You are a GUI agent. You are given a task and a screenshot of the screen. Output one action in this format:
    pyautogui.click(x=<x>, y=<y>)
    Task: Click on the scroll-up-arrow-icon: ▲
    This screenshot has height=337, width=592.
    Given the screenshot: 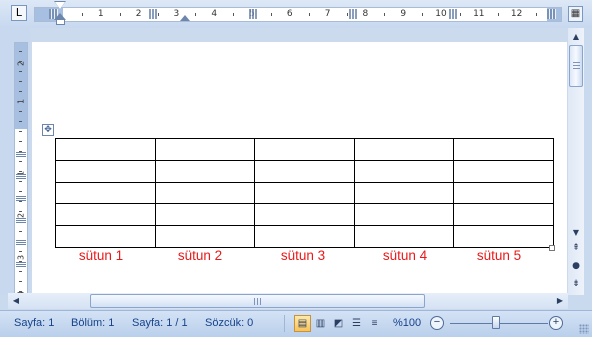 What is the action you would take?
    pyautogui.click(x=576, y=37)
    